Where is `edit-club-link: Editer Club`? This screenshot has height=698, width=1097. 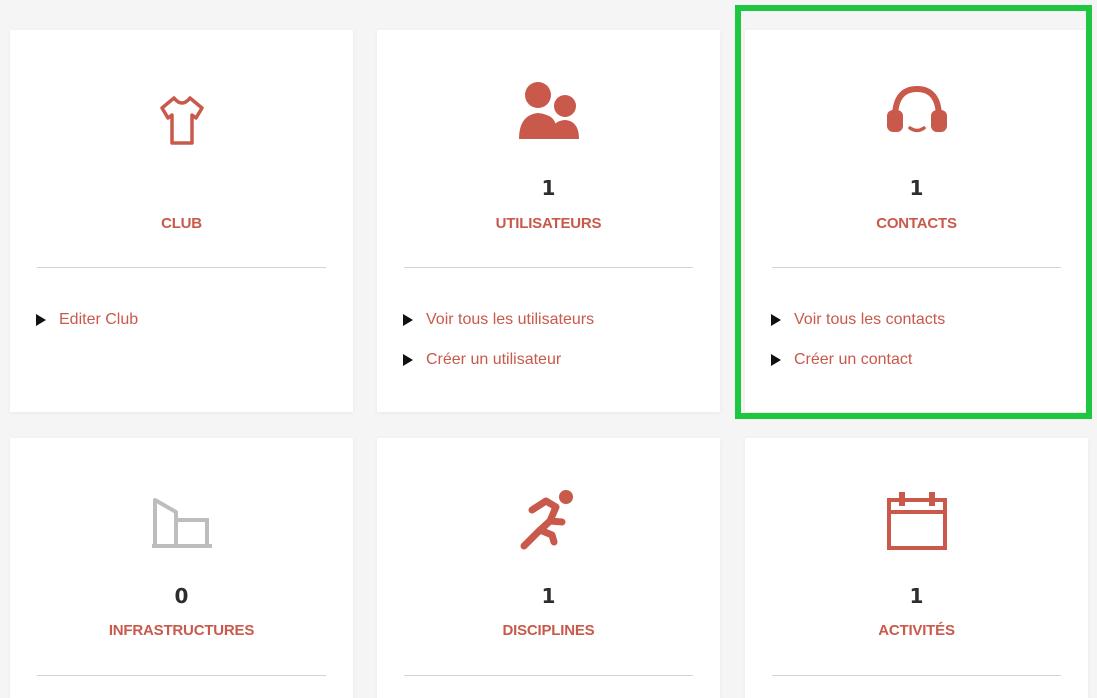 edit-club-link: Editer Club is located at coordinates (87, 320).